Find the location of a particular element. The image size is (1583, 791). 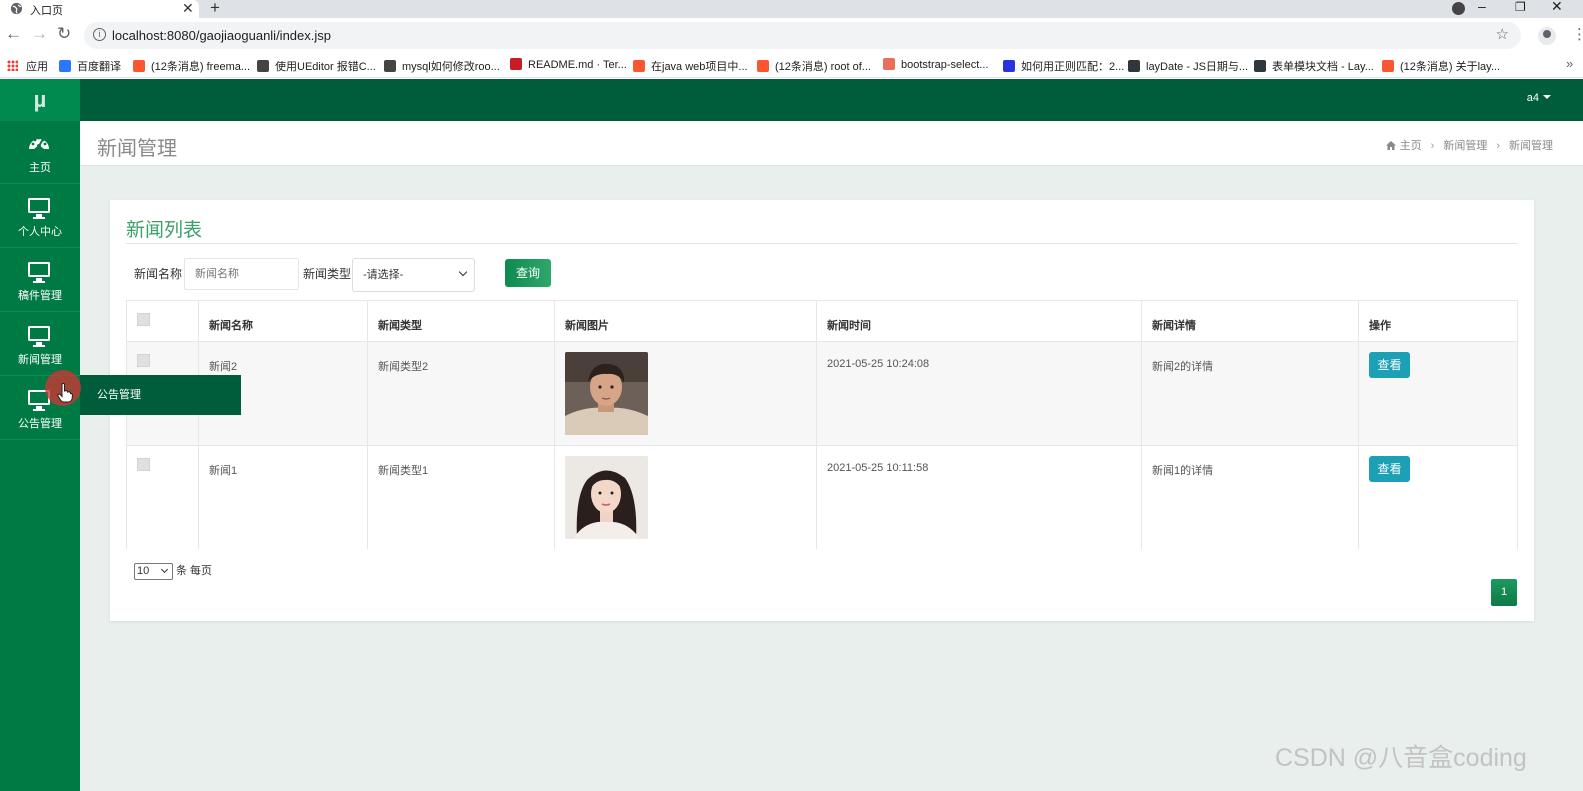

row-select-cell is located at coordinates (163, 497).